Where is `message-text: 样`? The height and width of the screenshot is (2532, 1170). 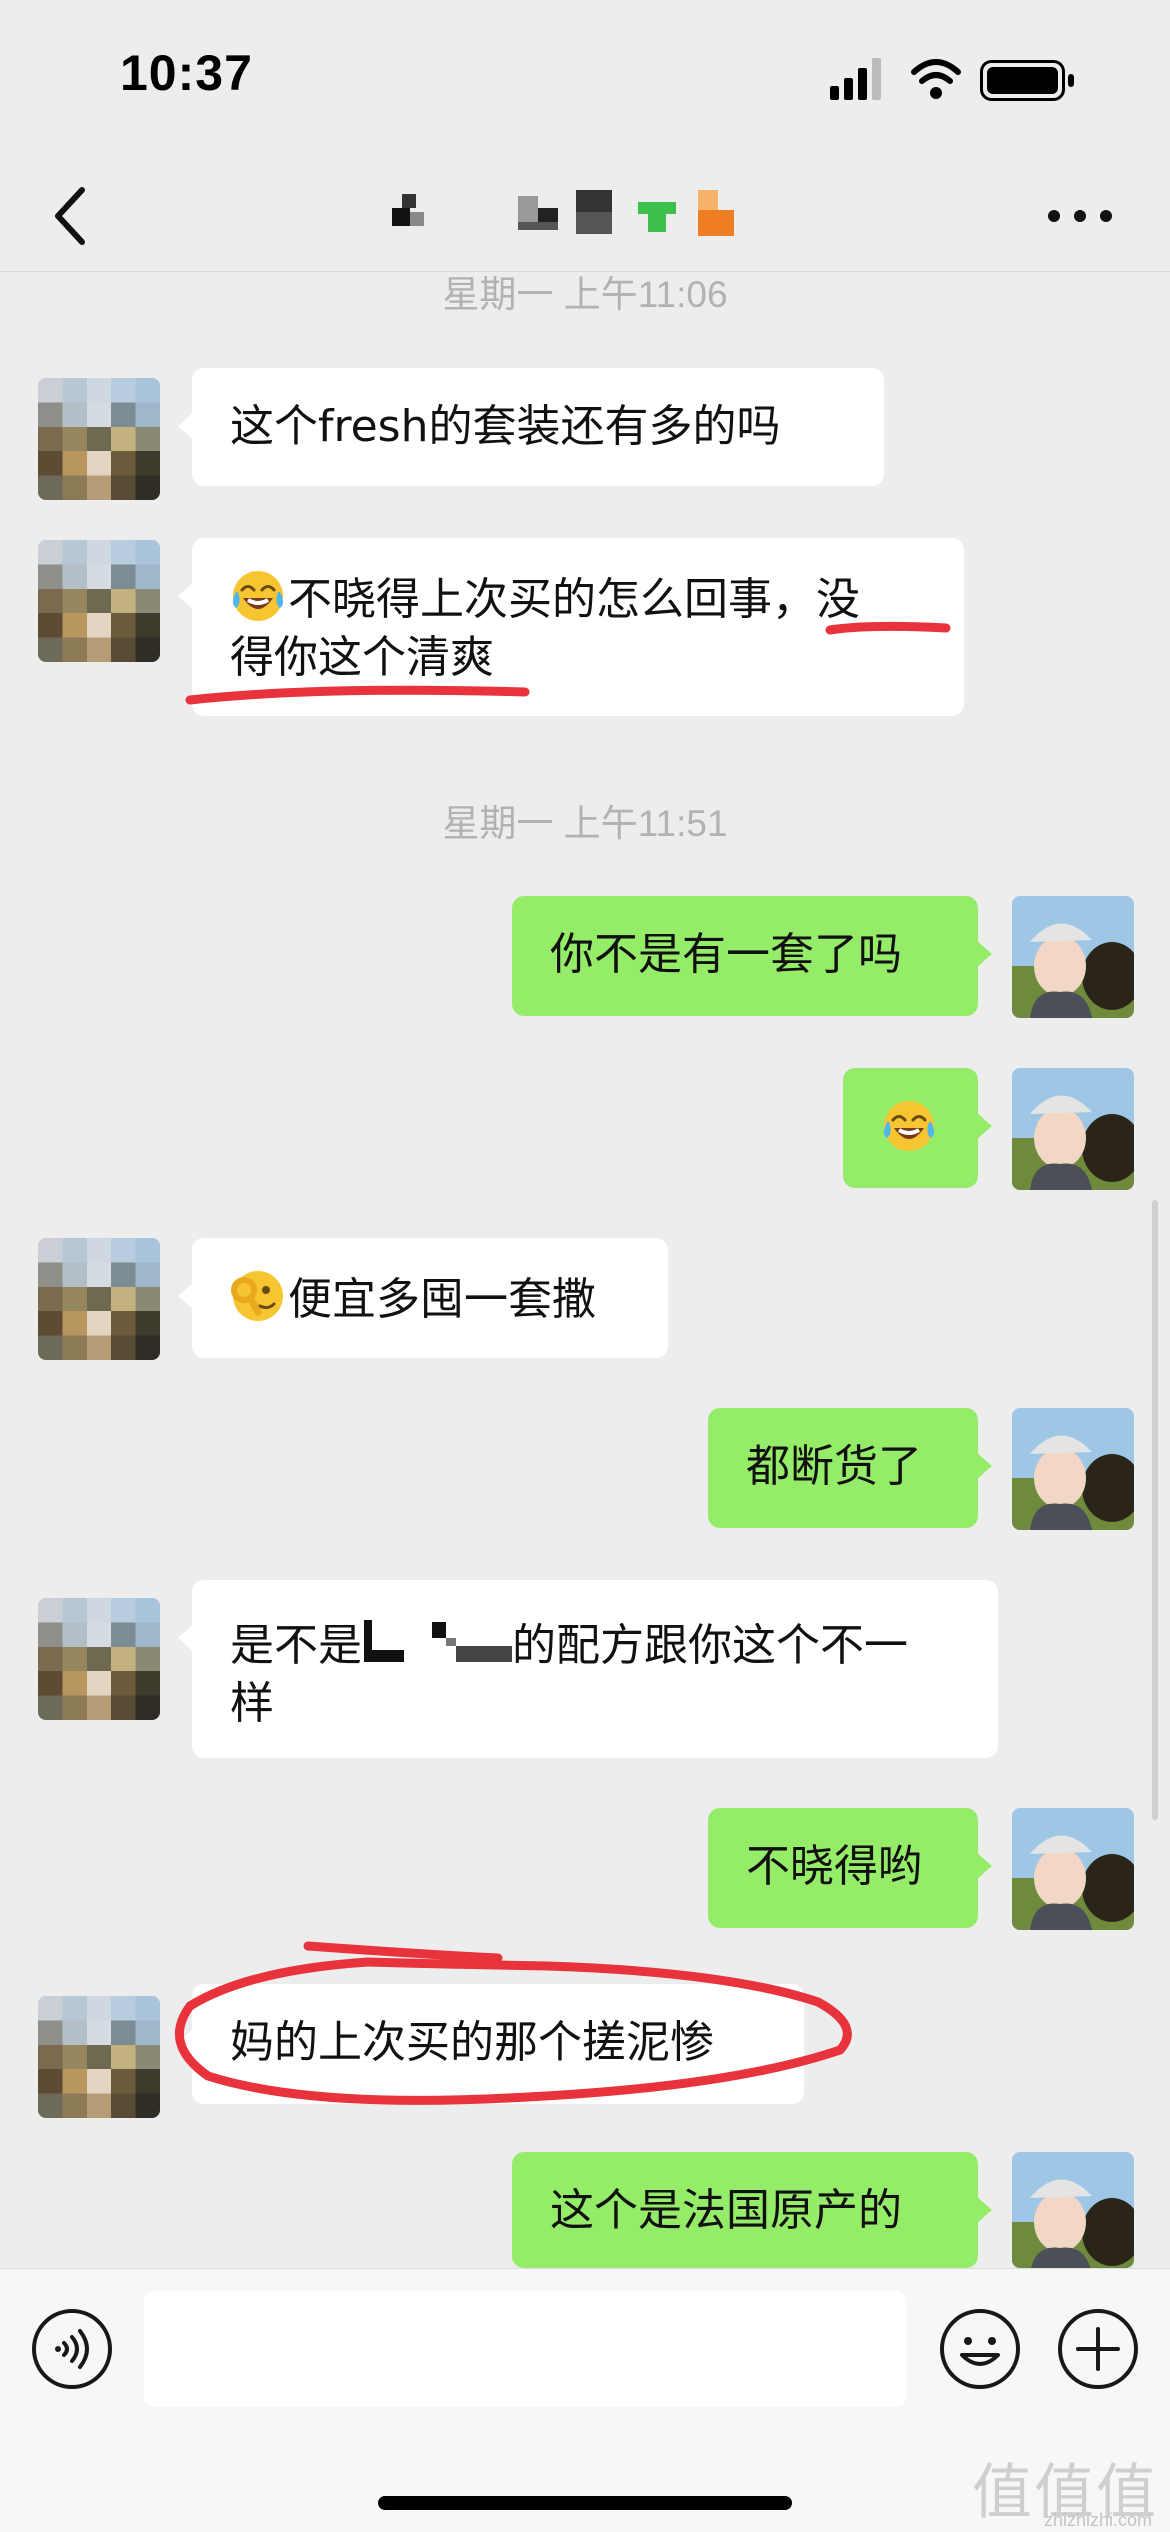
message-text: 样 is located at coordinates (252, 1703).